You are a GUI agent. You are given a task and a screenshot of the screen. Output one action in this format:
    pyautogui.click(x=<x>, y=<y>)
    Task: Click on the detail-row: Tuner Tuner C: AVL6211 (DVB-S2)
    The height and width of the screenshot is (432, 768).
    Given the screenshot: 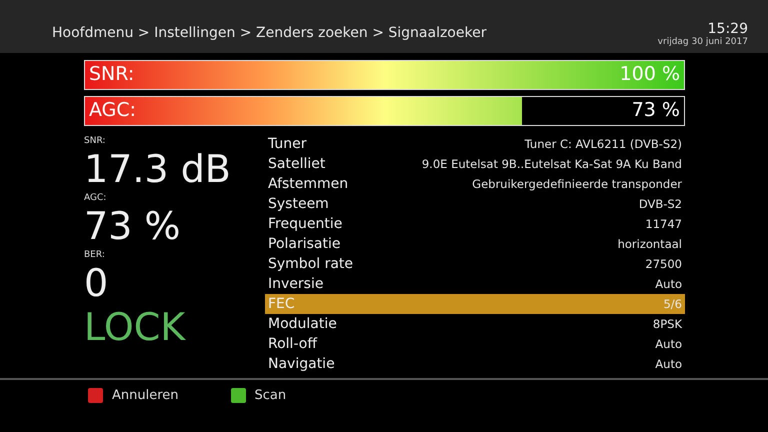 What is the action you would take?
    pyautogui.click(x=475, y=144)
    